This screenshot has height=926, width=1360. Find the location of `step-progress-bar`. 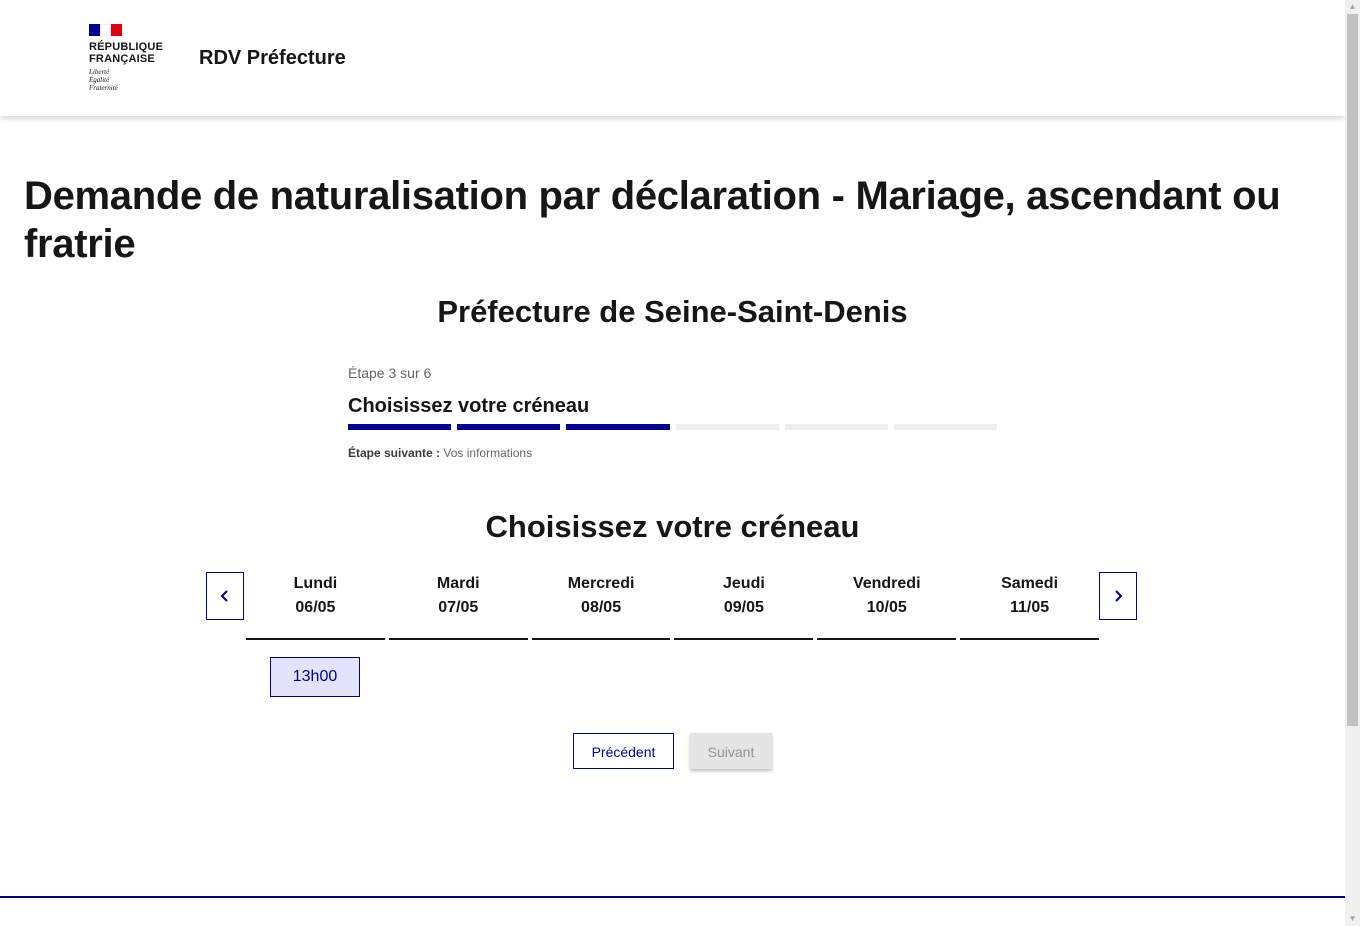

step-progress-bar is located at coordinates (673, 427).